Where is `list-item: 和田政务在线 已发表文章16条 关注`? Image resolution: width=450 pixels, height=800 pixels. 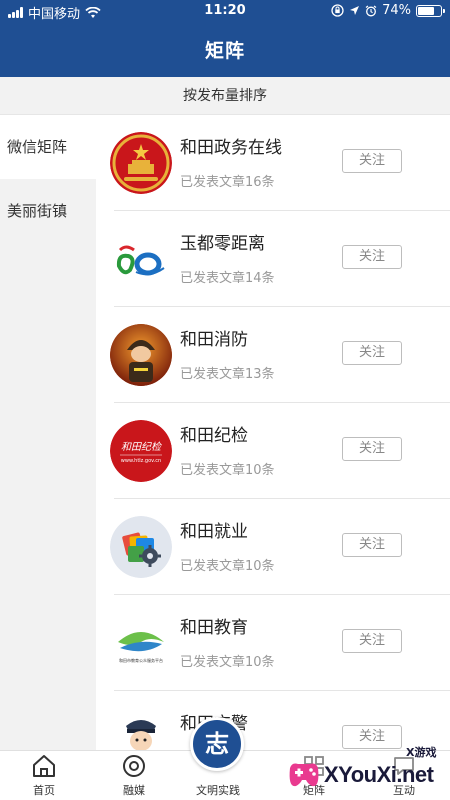 list-item: 和田政务在线 已发表文章16条 关注 is located at coordinates (280, 163).